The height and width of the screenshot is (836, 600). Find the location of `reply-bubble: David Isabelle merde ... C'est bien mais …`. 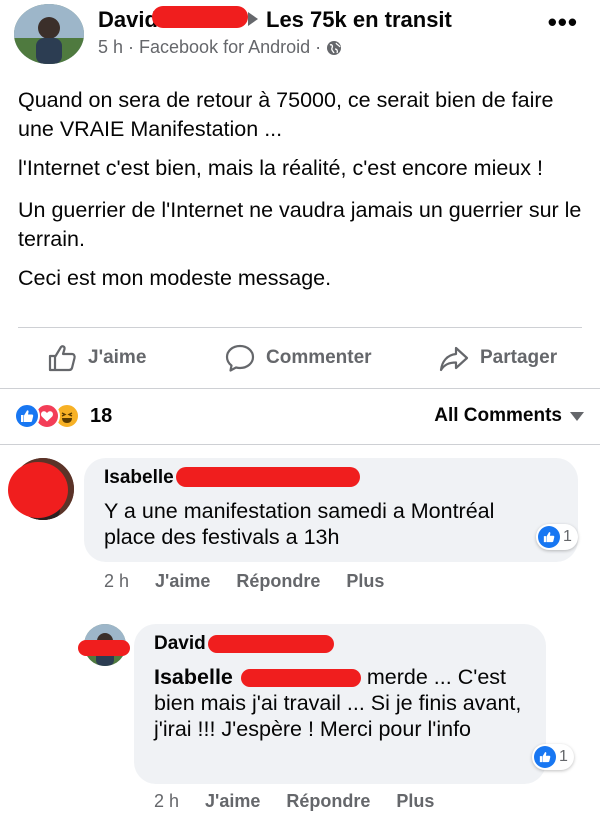

reply-bubble: David Isabelle merde ... C'est bien mais … is located at coordinates (340, 704).